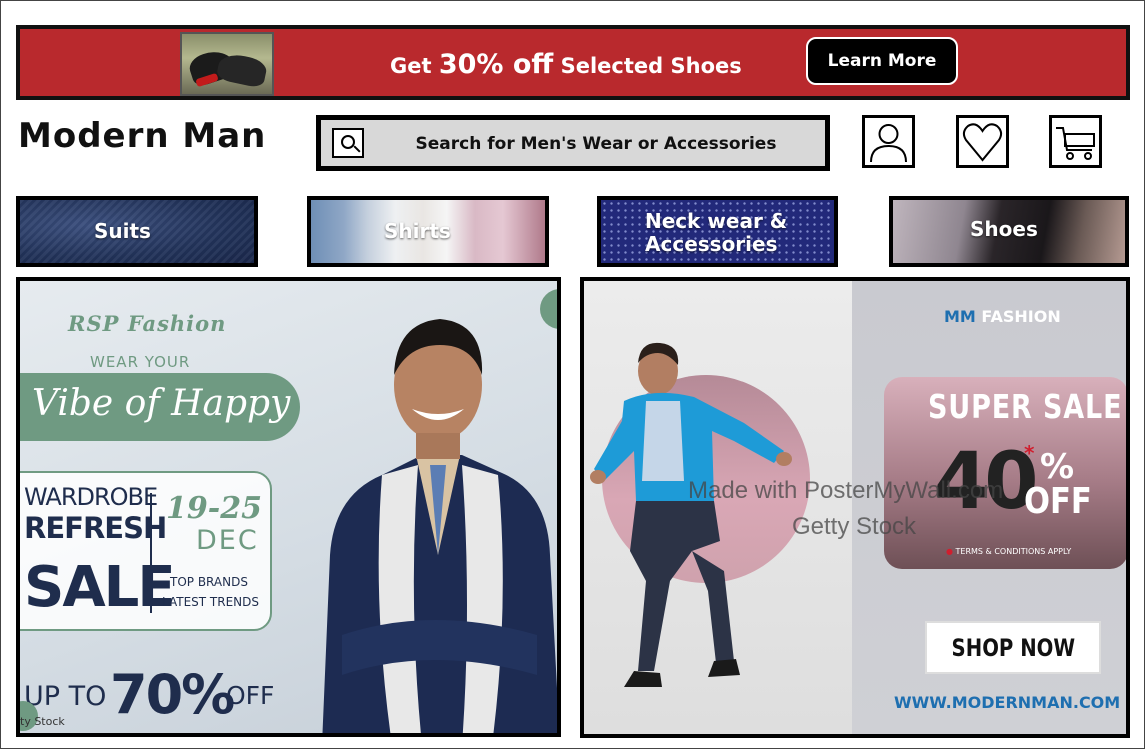  I want to click on category-label: Neck wear & Accessories, so click(716, 232).